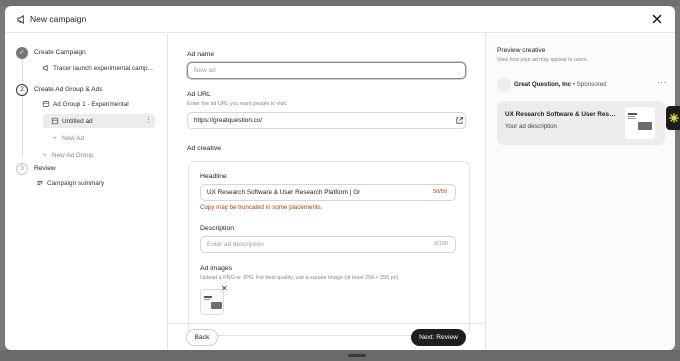 Image resolution: width=680 pixels, height=361 pixels. Describe the element at coordinates (543, 60) in the screenshot. I see `preview-subtitle: View how your ad may appear to users.` at that location.